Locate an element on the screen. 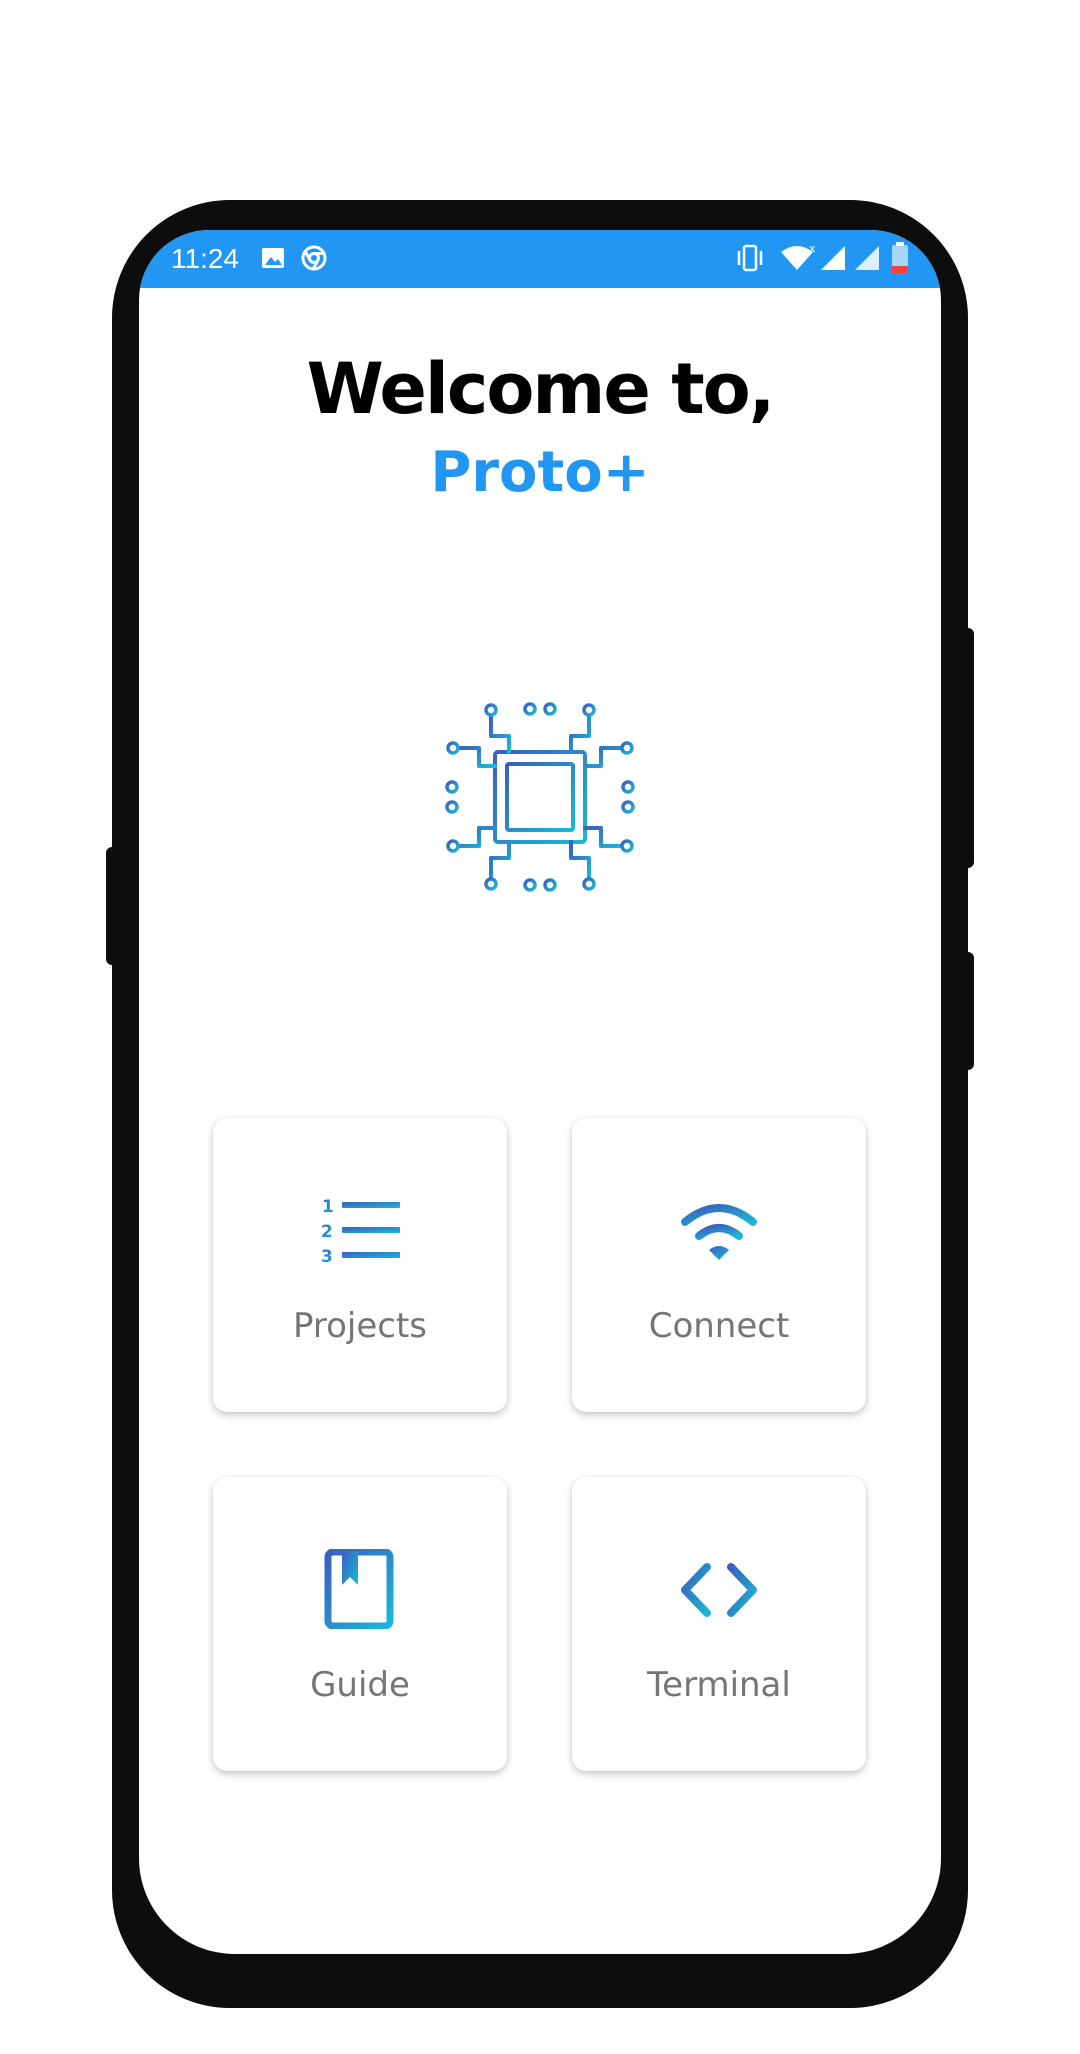 Image resolution: width=1080 pixels, height=2054 pixels. projects-card: 1 2 3 Projects is located at coordinates (360, 1265).